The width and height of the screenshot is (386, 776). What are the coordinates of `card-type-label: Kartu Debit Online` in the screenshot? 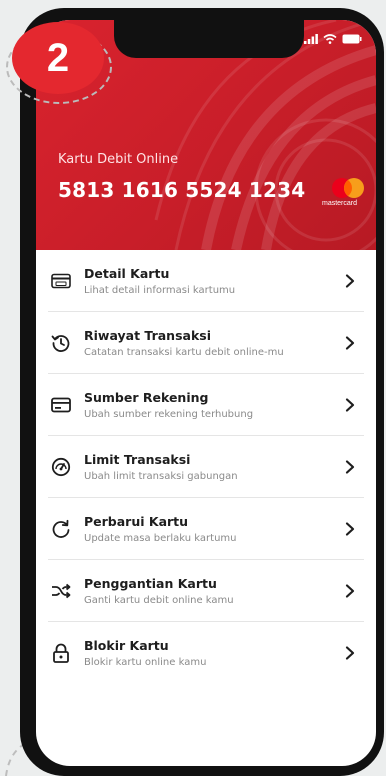 It's located at (118, 159).